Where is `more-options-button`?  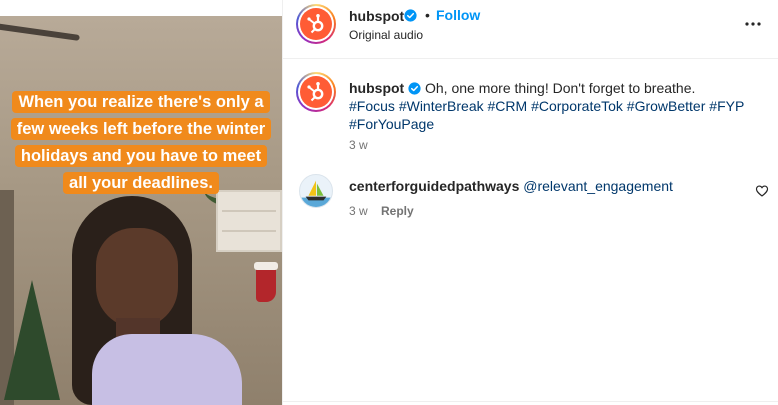 more-options-button is located at coordinates (753, 24).